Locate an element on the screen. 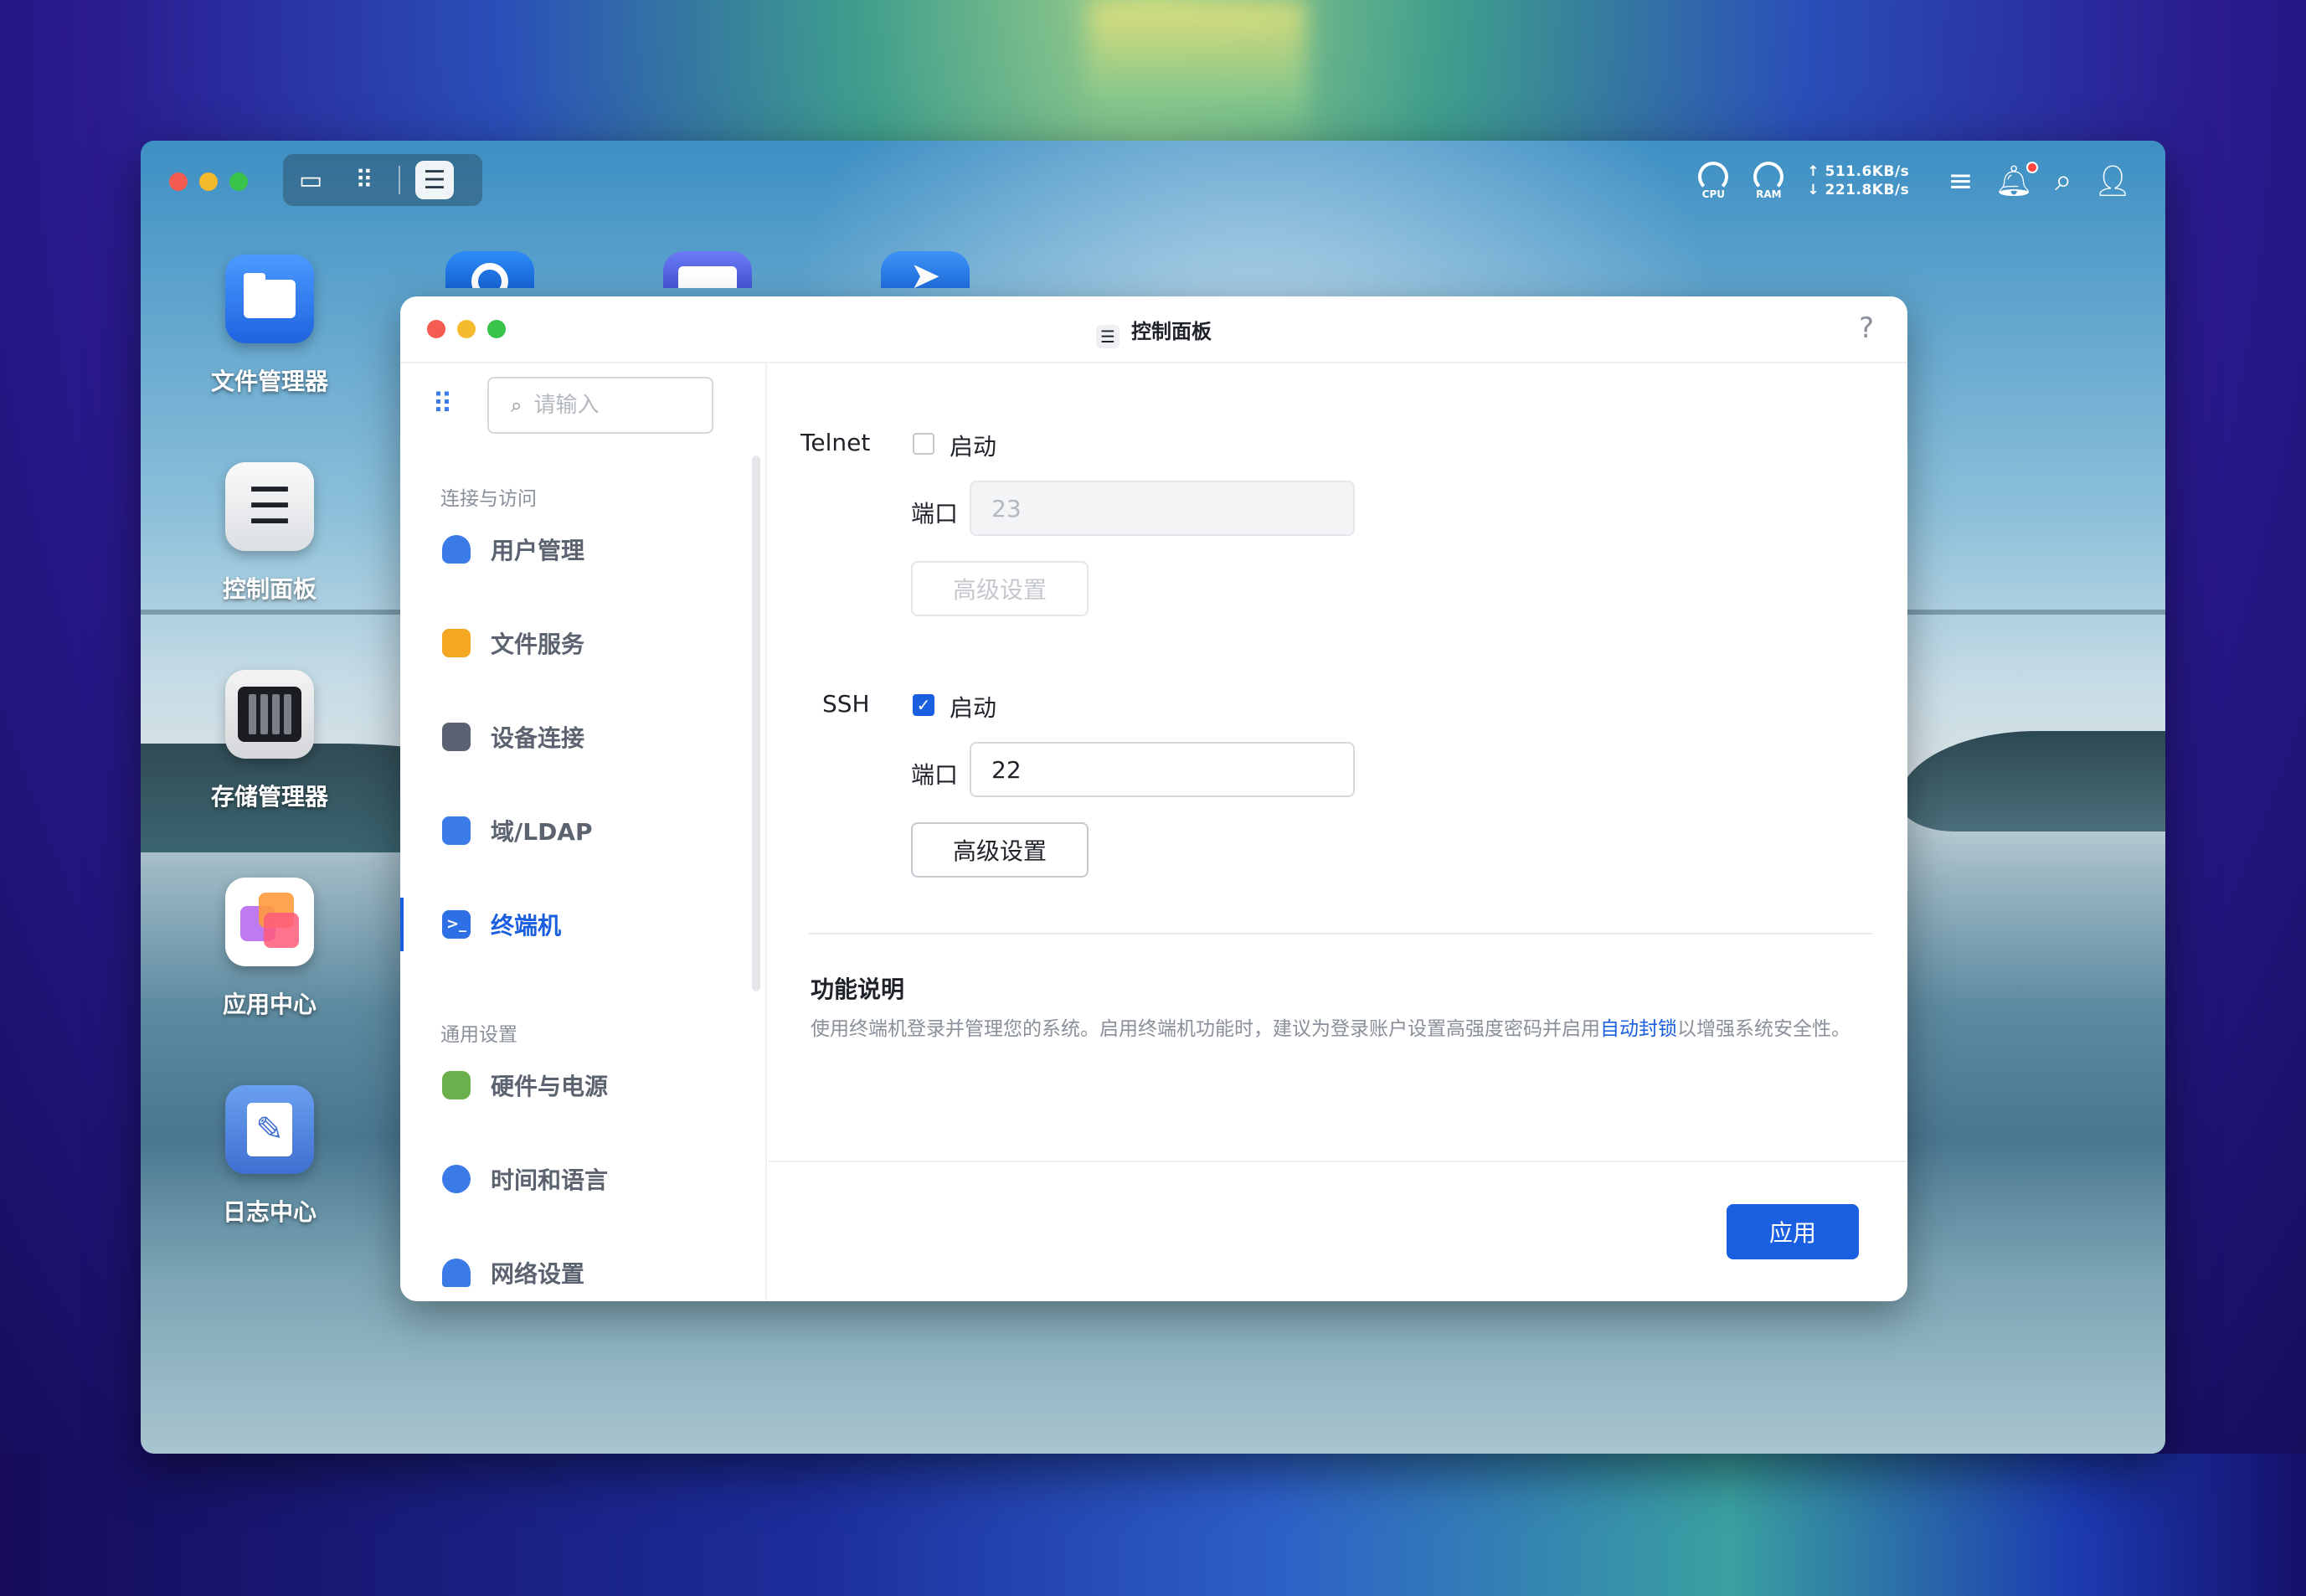 This screenshot has height=1596, width=2306. sidebar-item-label: 文件服务 is located at coordinates (538, 644).